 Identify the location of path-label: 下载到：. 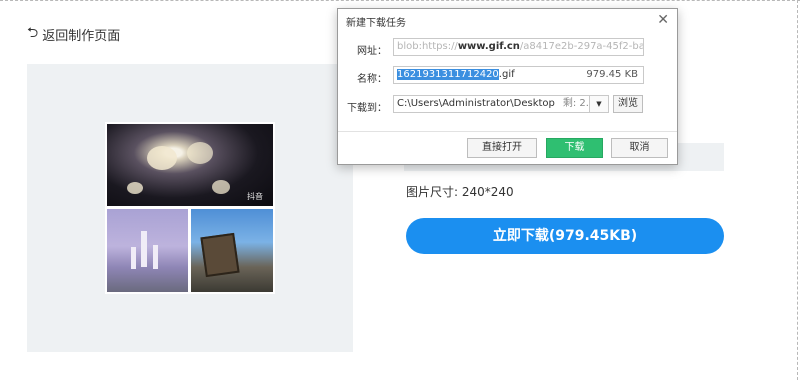
(367, 108).